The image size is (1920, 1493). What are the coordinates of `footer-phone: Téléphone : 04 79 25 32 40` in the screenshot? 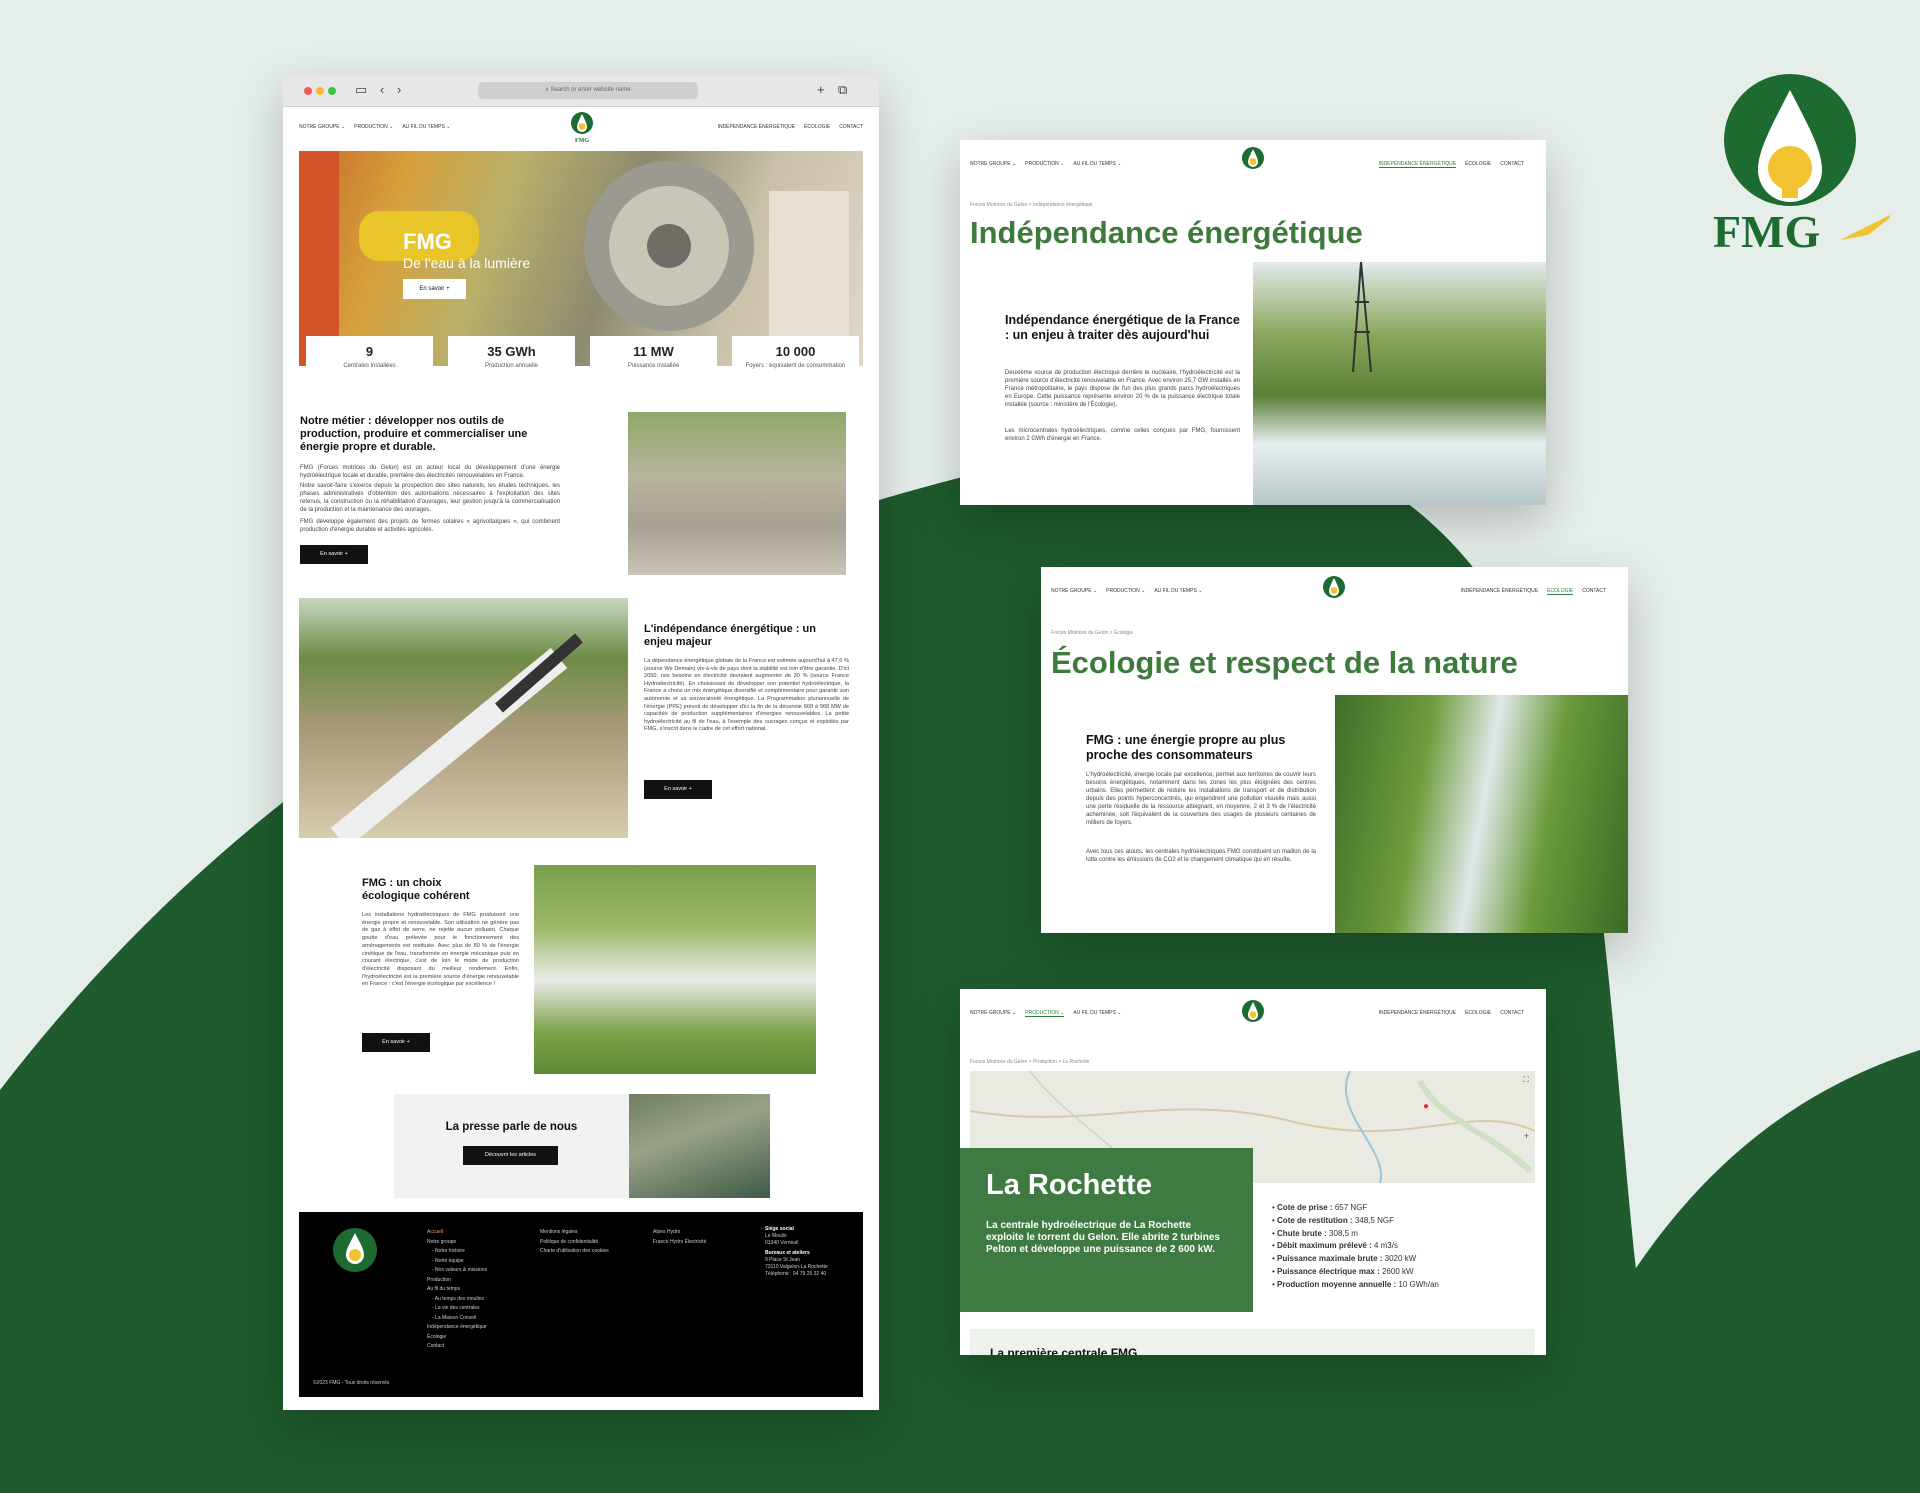 It's located at (796, 1274).